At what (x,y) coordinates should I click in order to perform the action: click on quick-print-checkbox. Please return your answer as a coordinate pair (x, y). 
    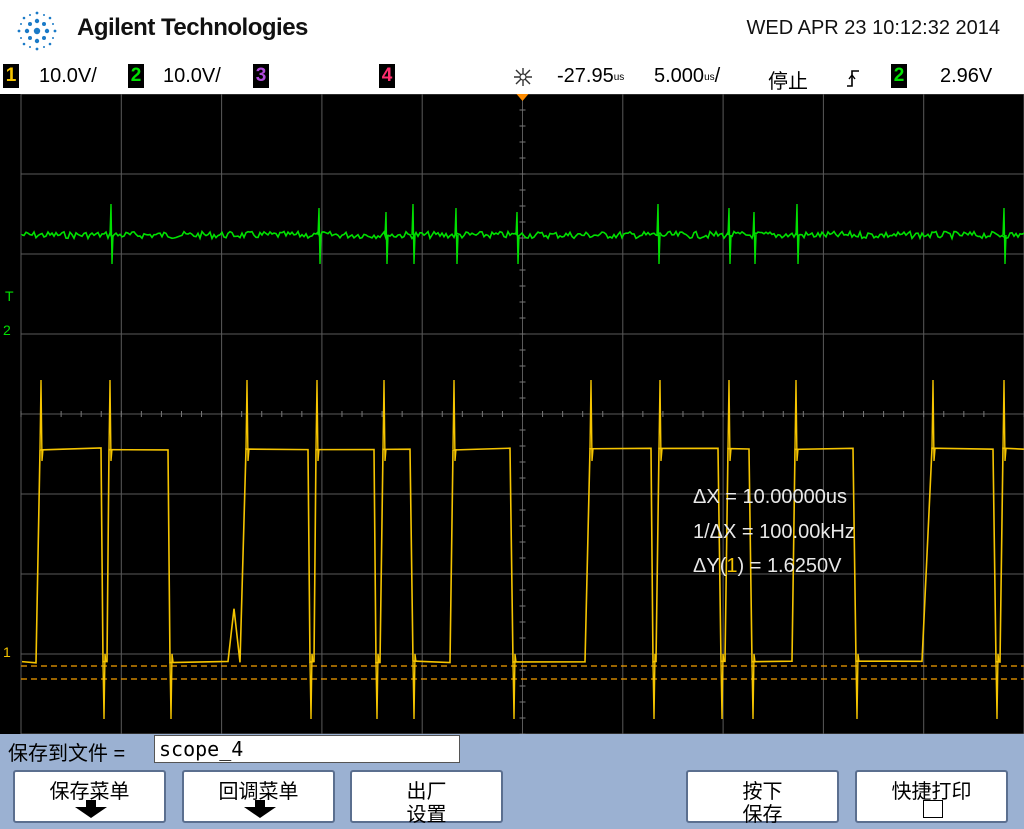
    Looking at the image, I should click on (933, 809).